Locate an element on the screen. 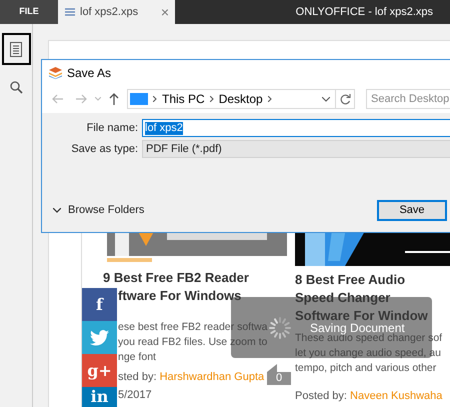 The width and height of the screenshot is (450, 407). twitter-share-button is located at coordinates (99, 337).